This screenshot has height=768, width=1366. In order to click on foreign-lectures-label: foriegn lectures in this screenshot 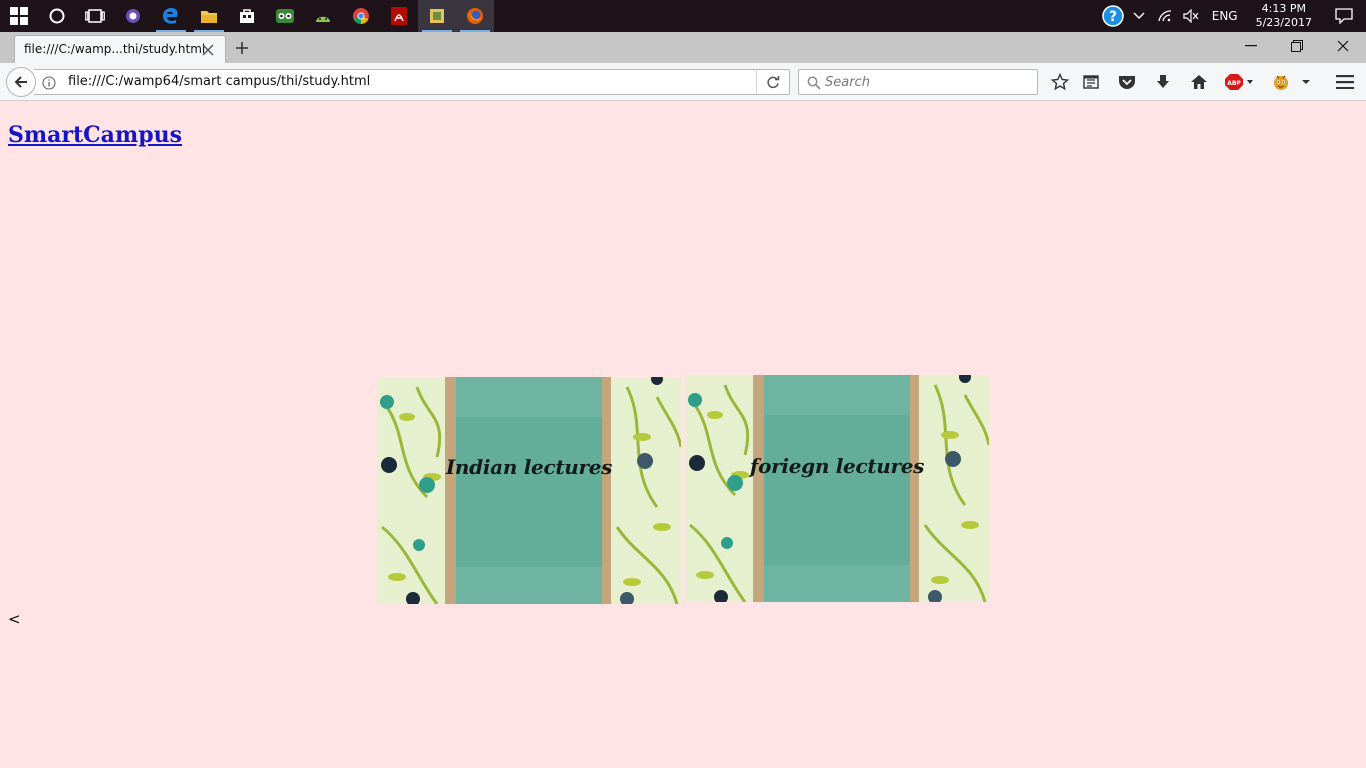, I will do `click(837, 466)`.